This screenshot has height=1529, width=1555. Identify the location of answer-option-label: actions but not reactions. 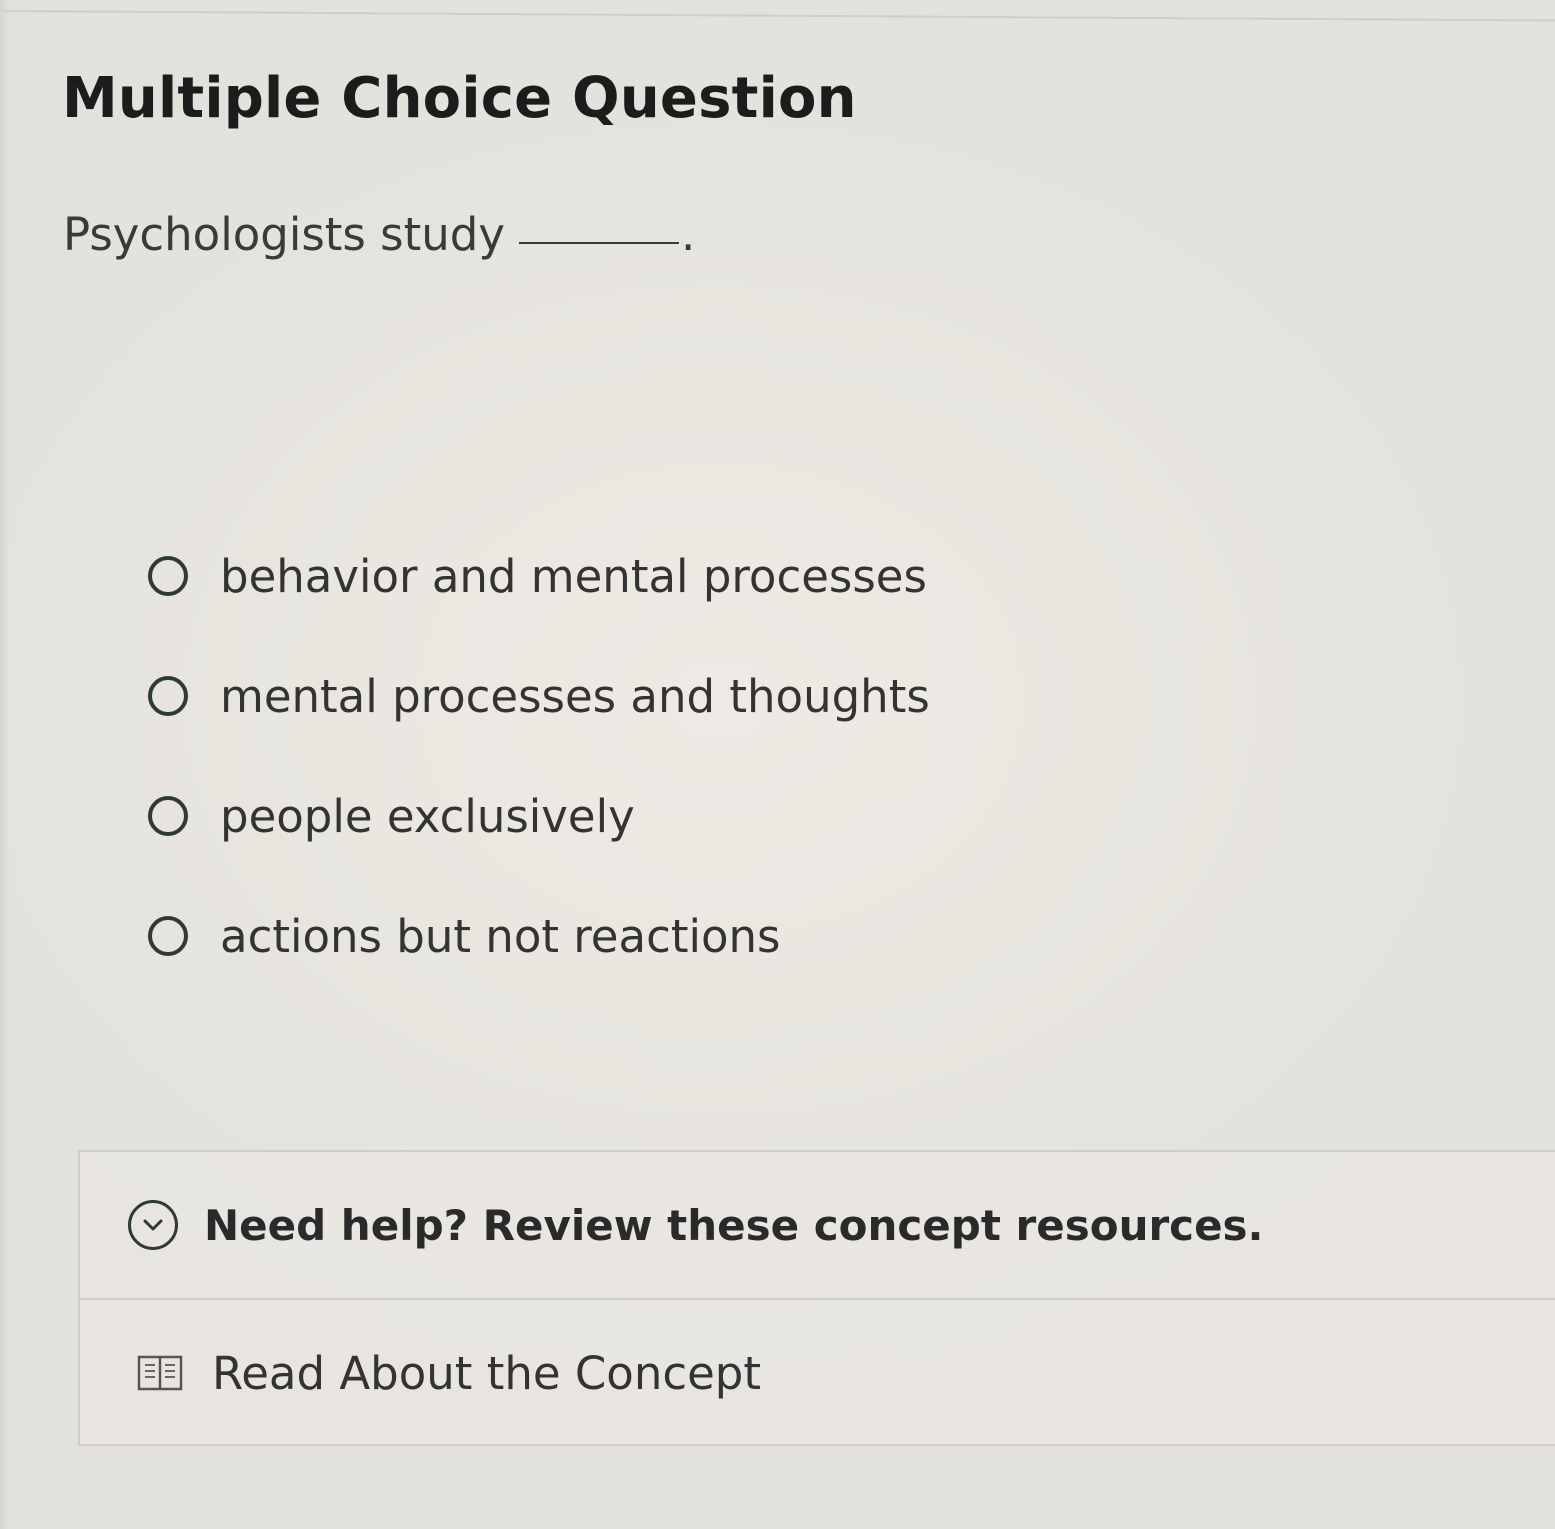
(500, 936).